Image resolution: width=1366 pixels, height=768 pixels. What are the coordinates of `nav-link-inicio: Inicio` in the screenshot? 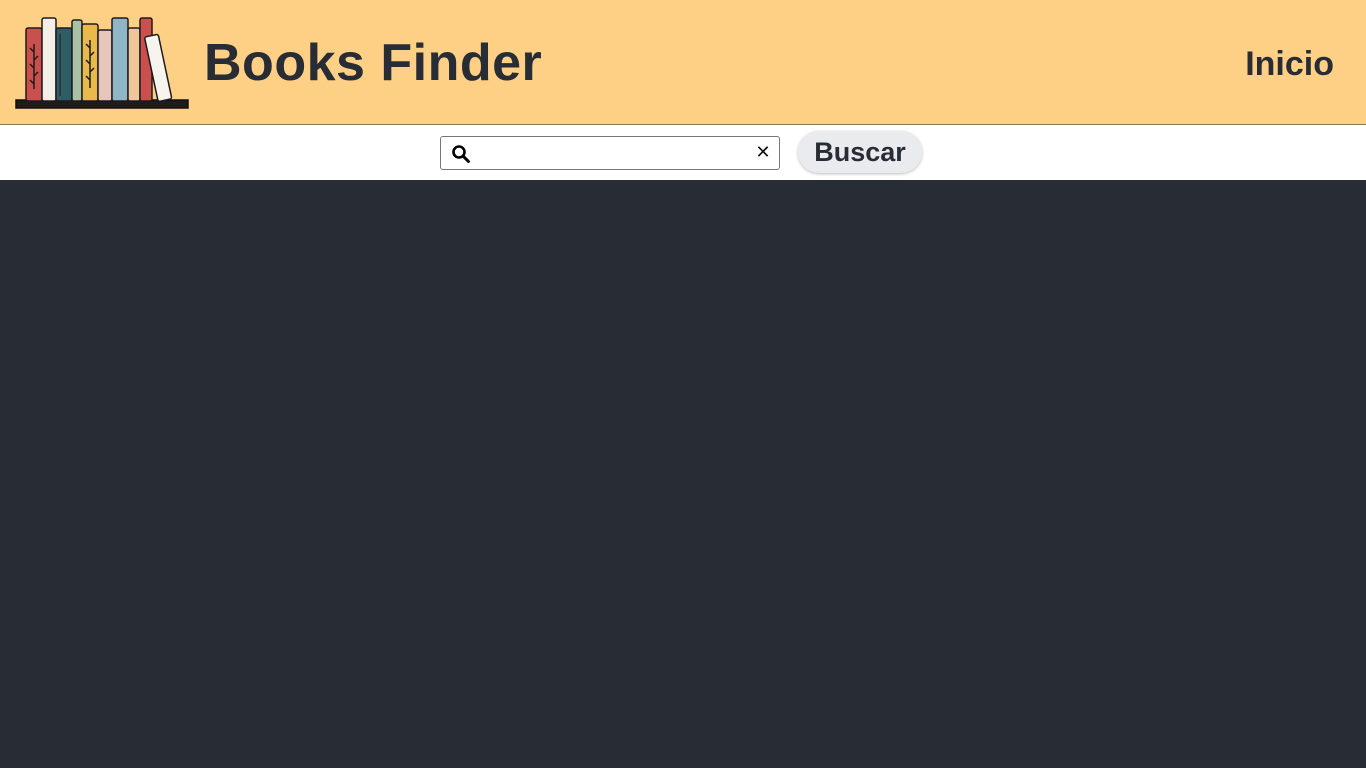 It's located at (1289, 64).